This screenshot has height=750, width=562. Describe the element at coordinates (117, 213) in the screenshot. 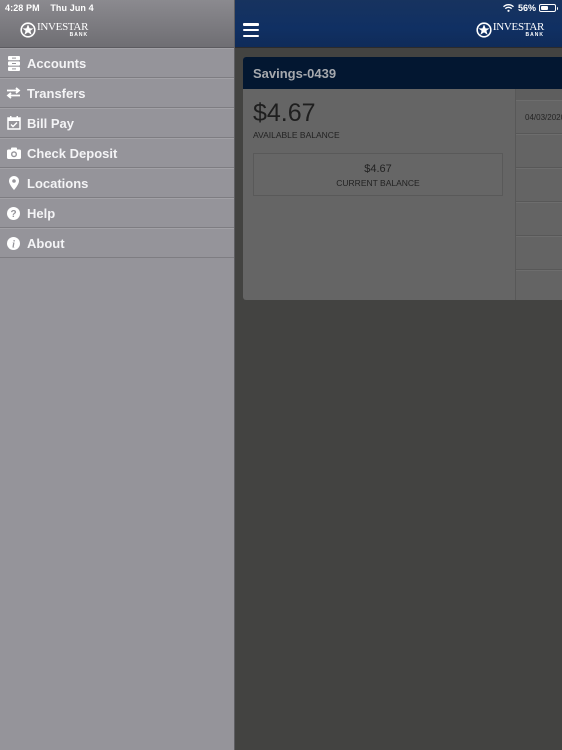

I see `menu-item-help: ? Help` at that location.